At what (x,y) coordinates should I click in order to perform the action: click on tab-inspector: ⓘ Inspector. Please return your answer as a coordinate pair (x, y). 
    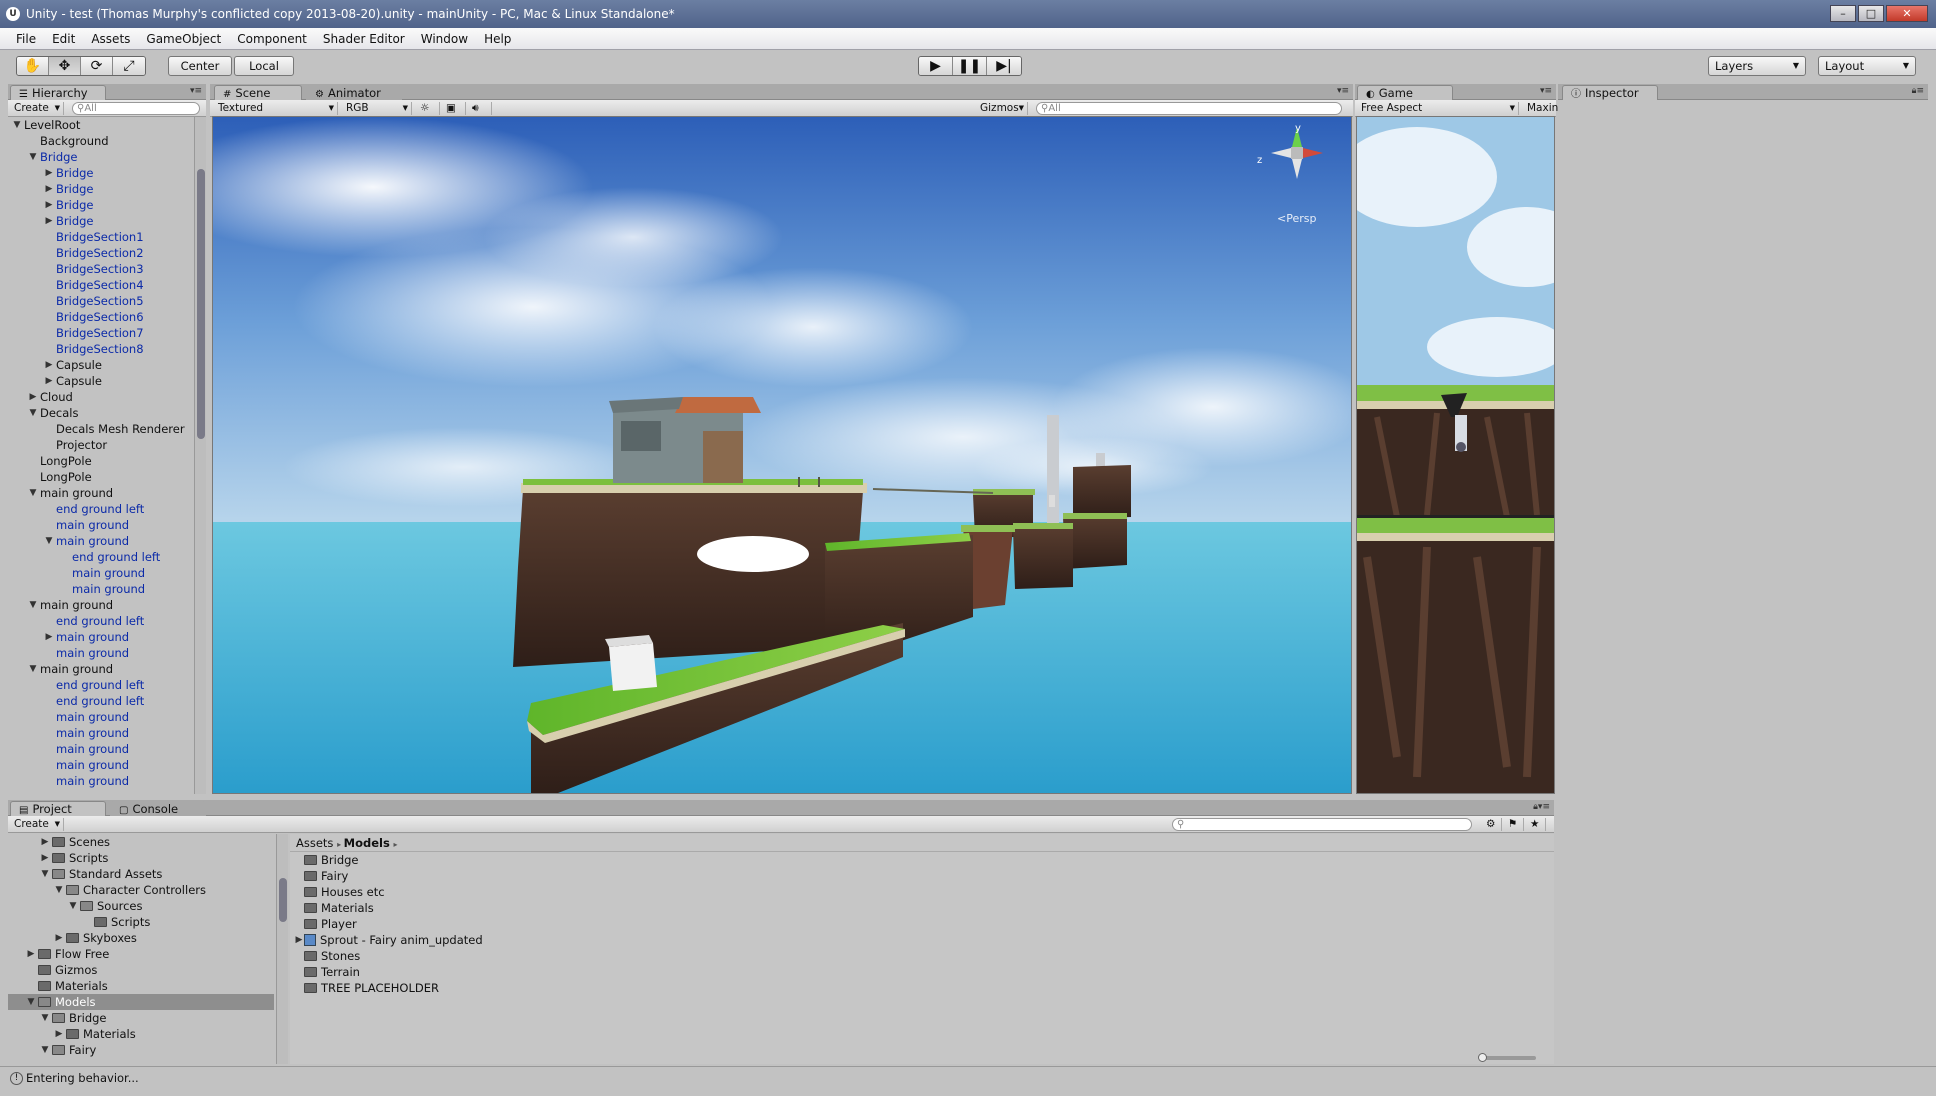
    Looking at the image, I should click on (1610, 92).